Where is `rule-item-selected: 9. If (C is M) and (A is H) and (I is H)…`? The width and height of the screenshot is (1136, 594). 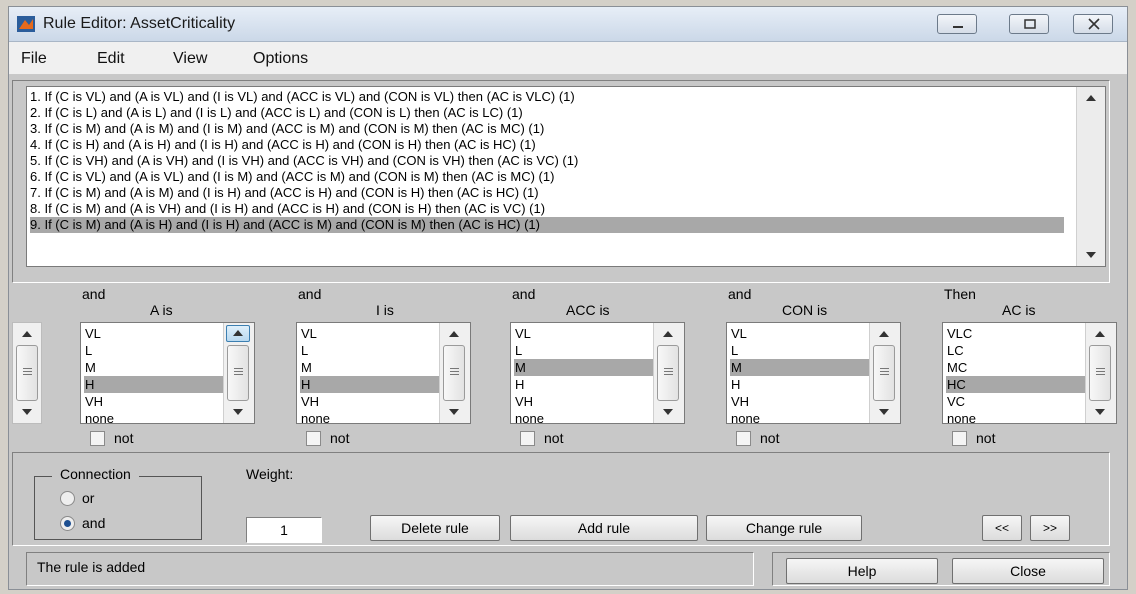
rule-item-selected: 9. If (C is M) and (A is H) and (I is H)… is located at coordinates (547, 225).